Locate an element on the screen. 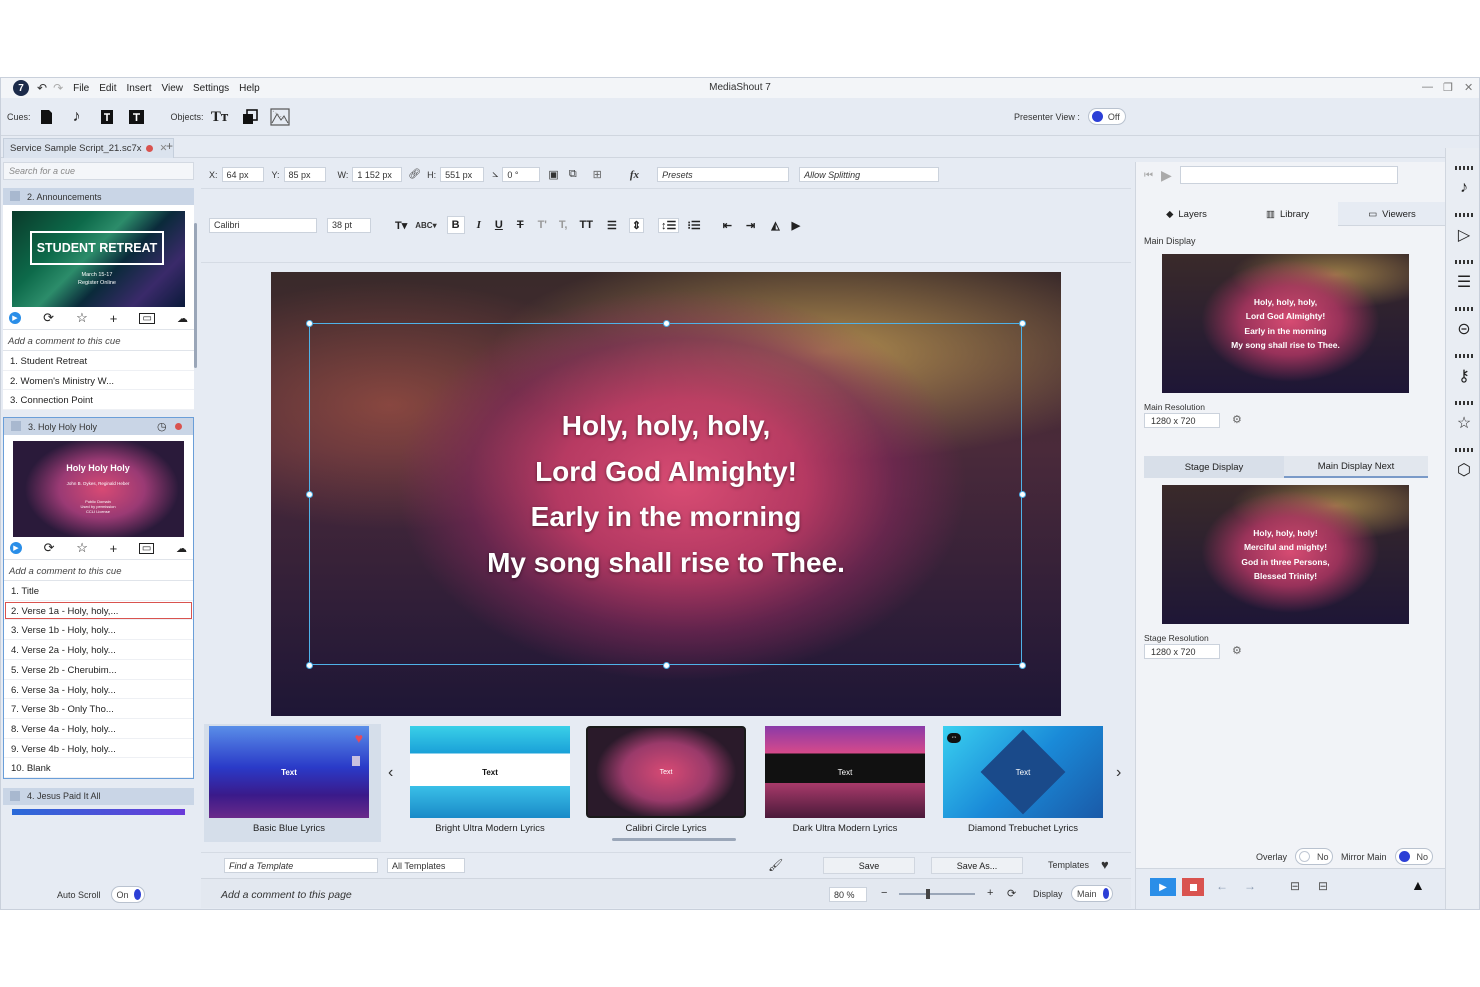 The image size is (1480, 987). stage-resolution-gear-icon: ⚙ is located at coordinates (1237, 650).